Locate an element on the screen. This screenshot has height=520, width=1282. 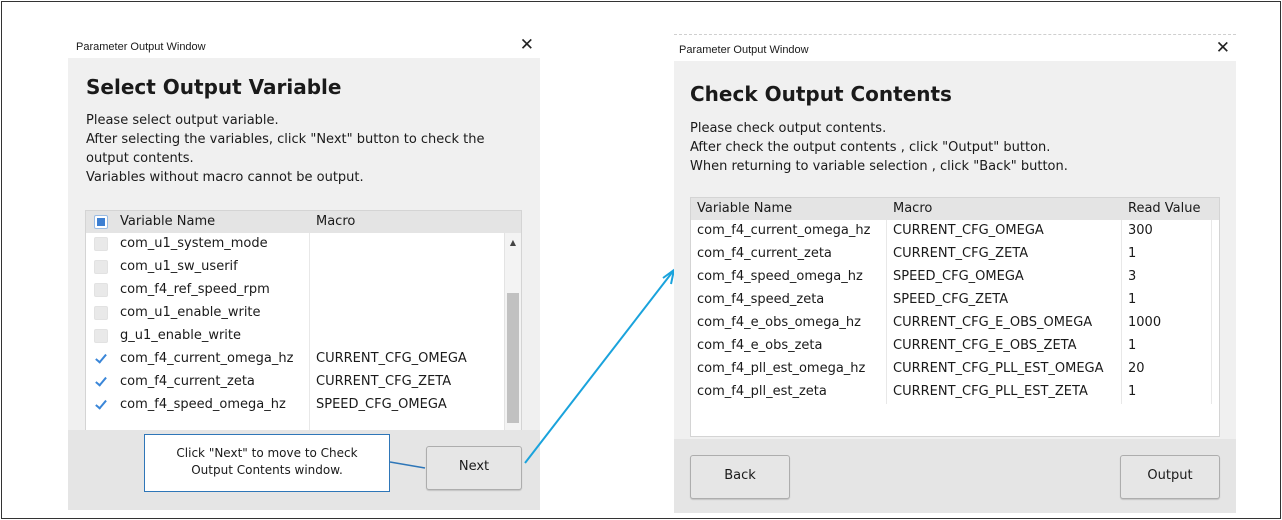
table-row: com_f4_speed_omega_hz SPEED_CFG_OMEGA 3 is located at coordinates (955, 277).